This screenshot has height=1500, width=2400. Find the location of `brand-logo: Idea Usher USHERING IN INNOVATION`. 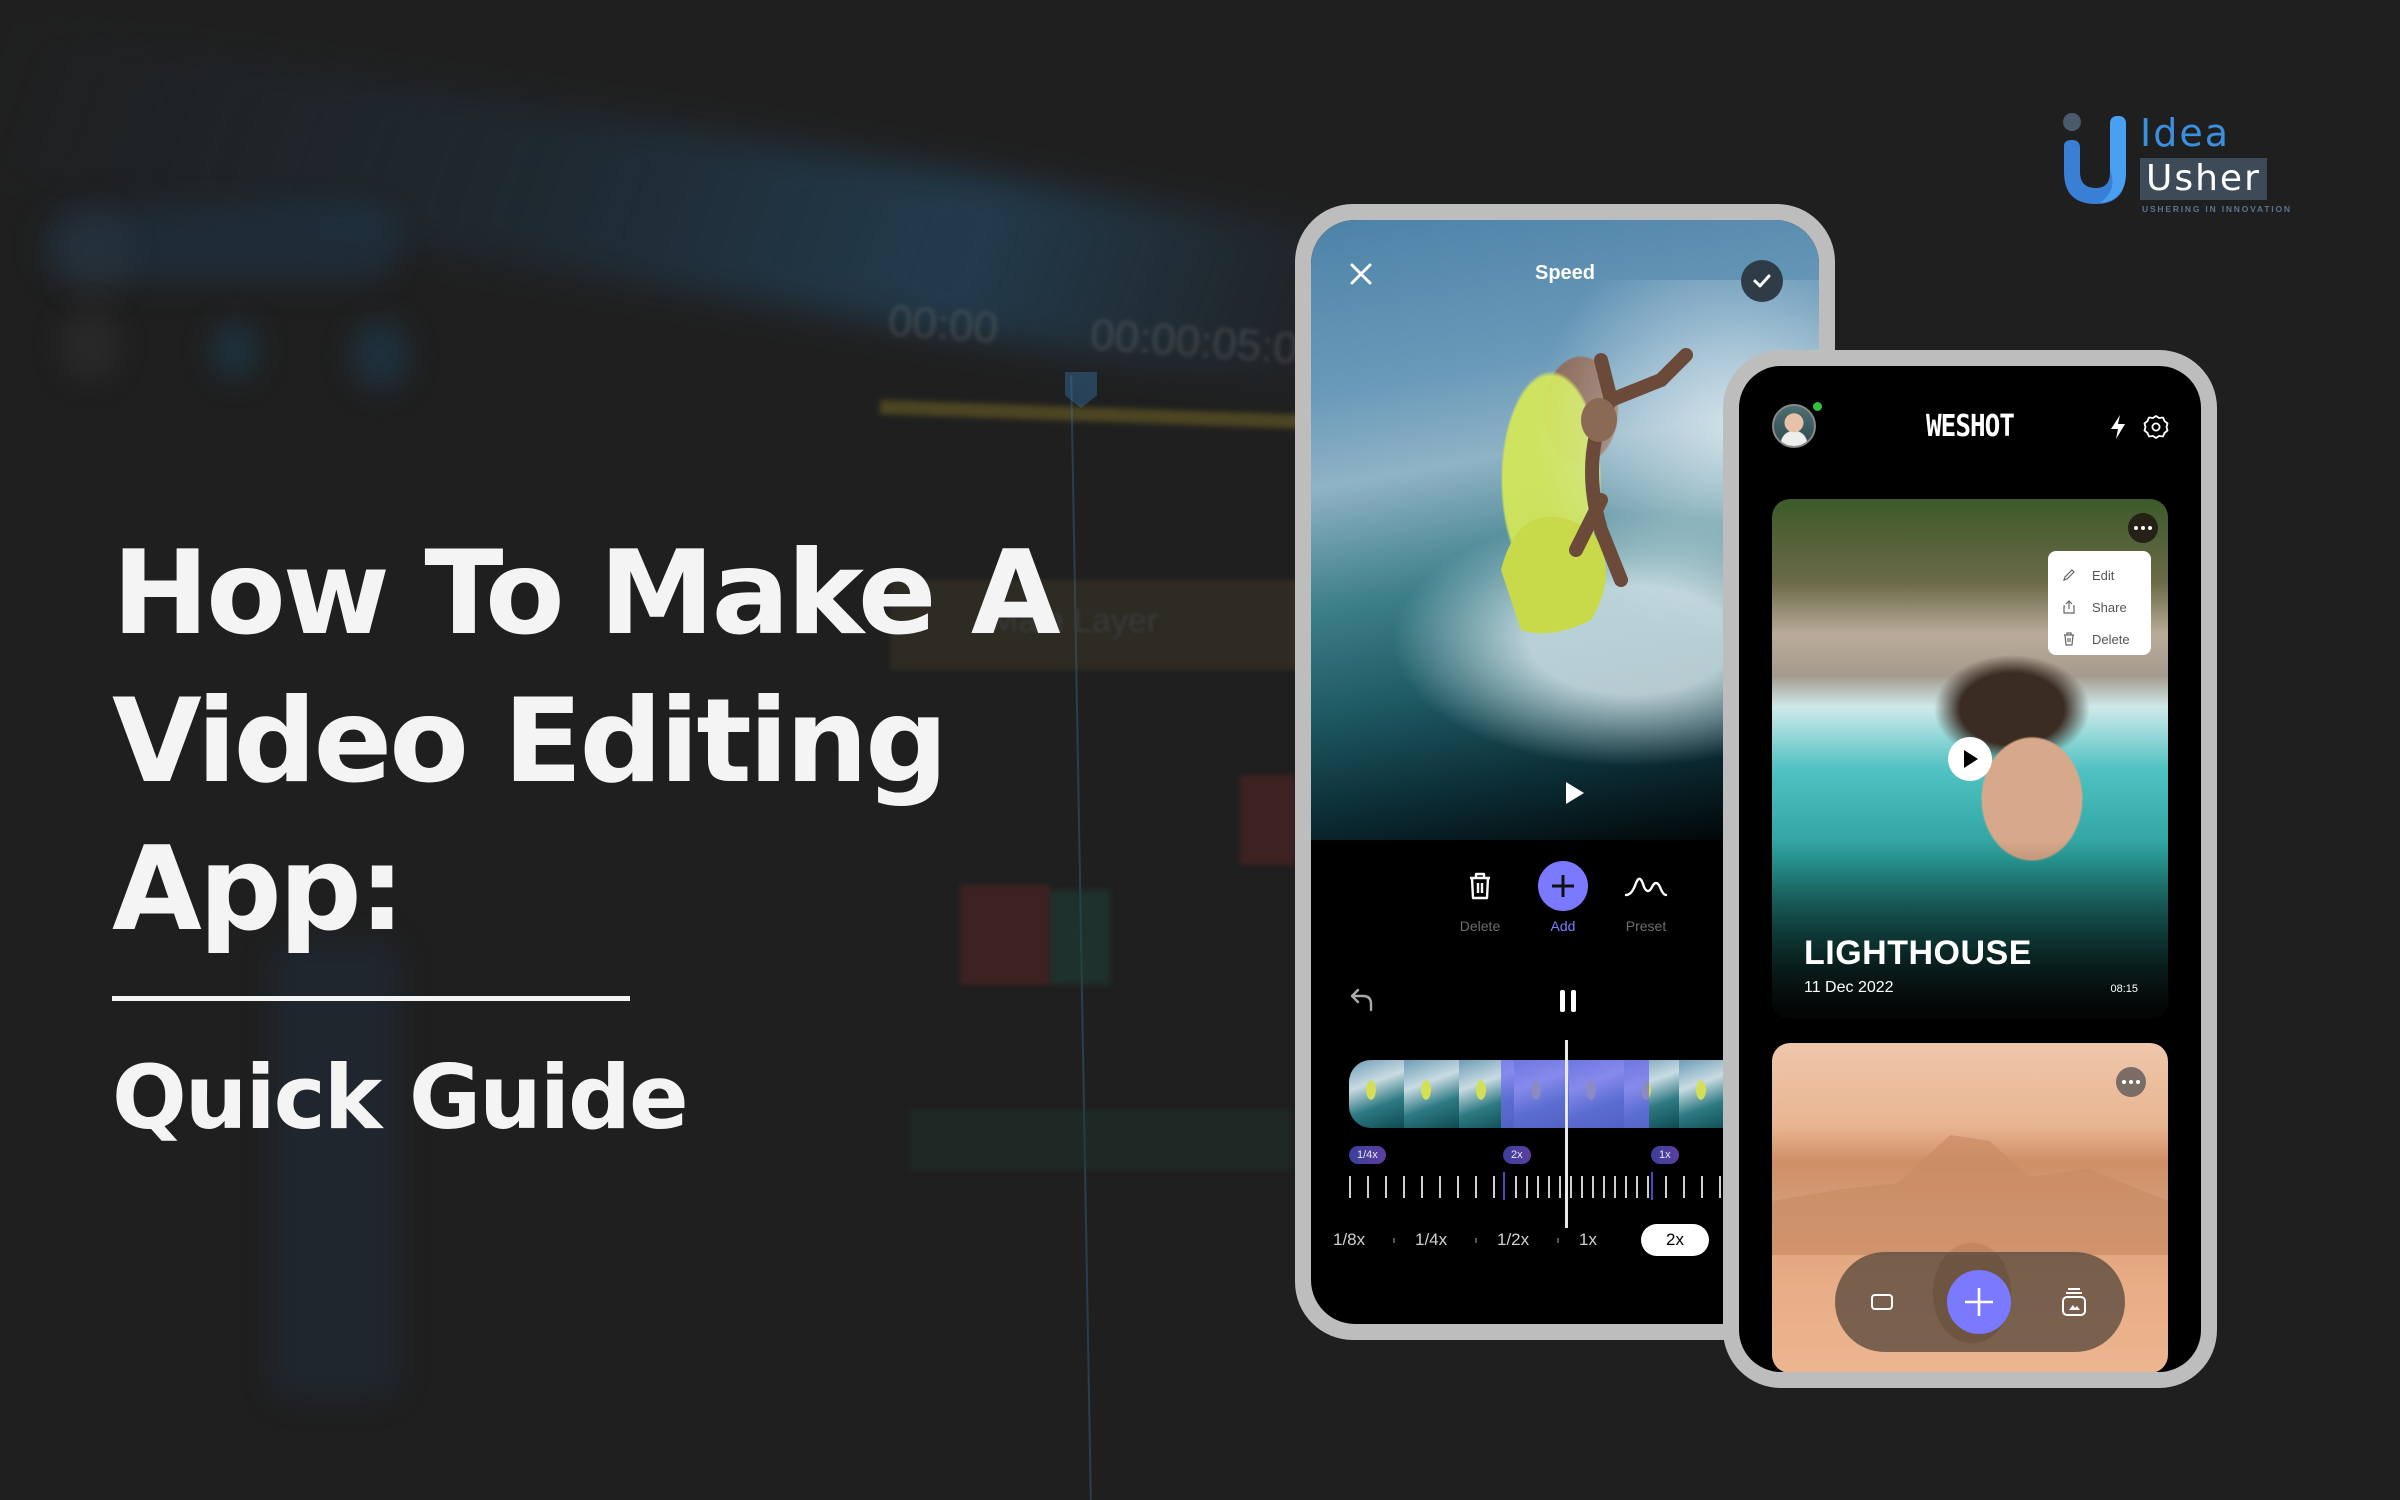

brand-logo: Idea Usher USHERING IN INNOVATION is located at coordinates (2175, 162).